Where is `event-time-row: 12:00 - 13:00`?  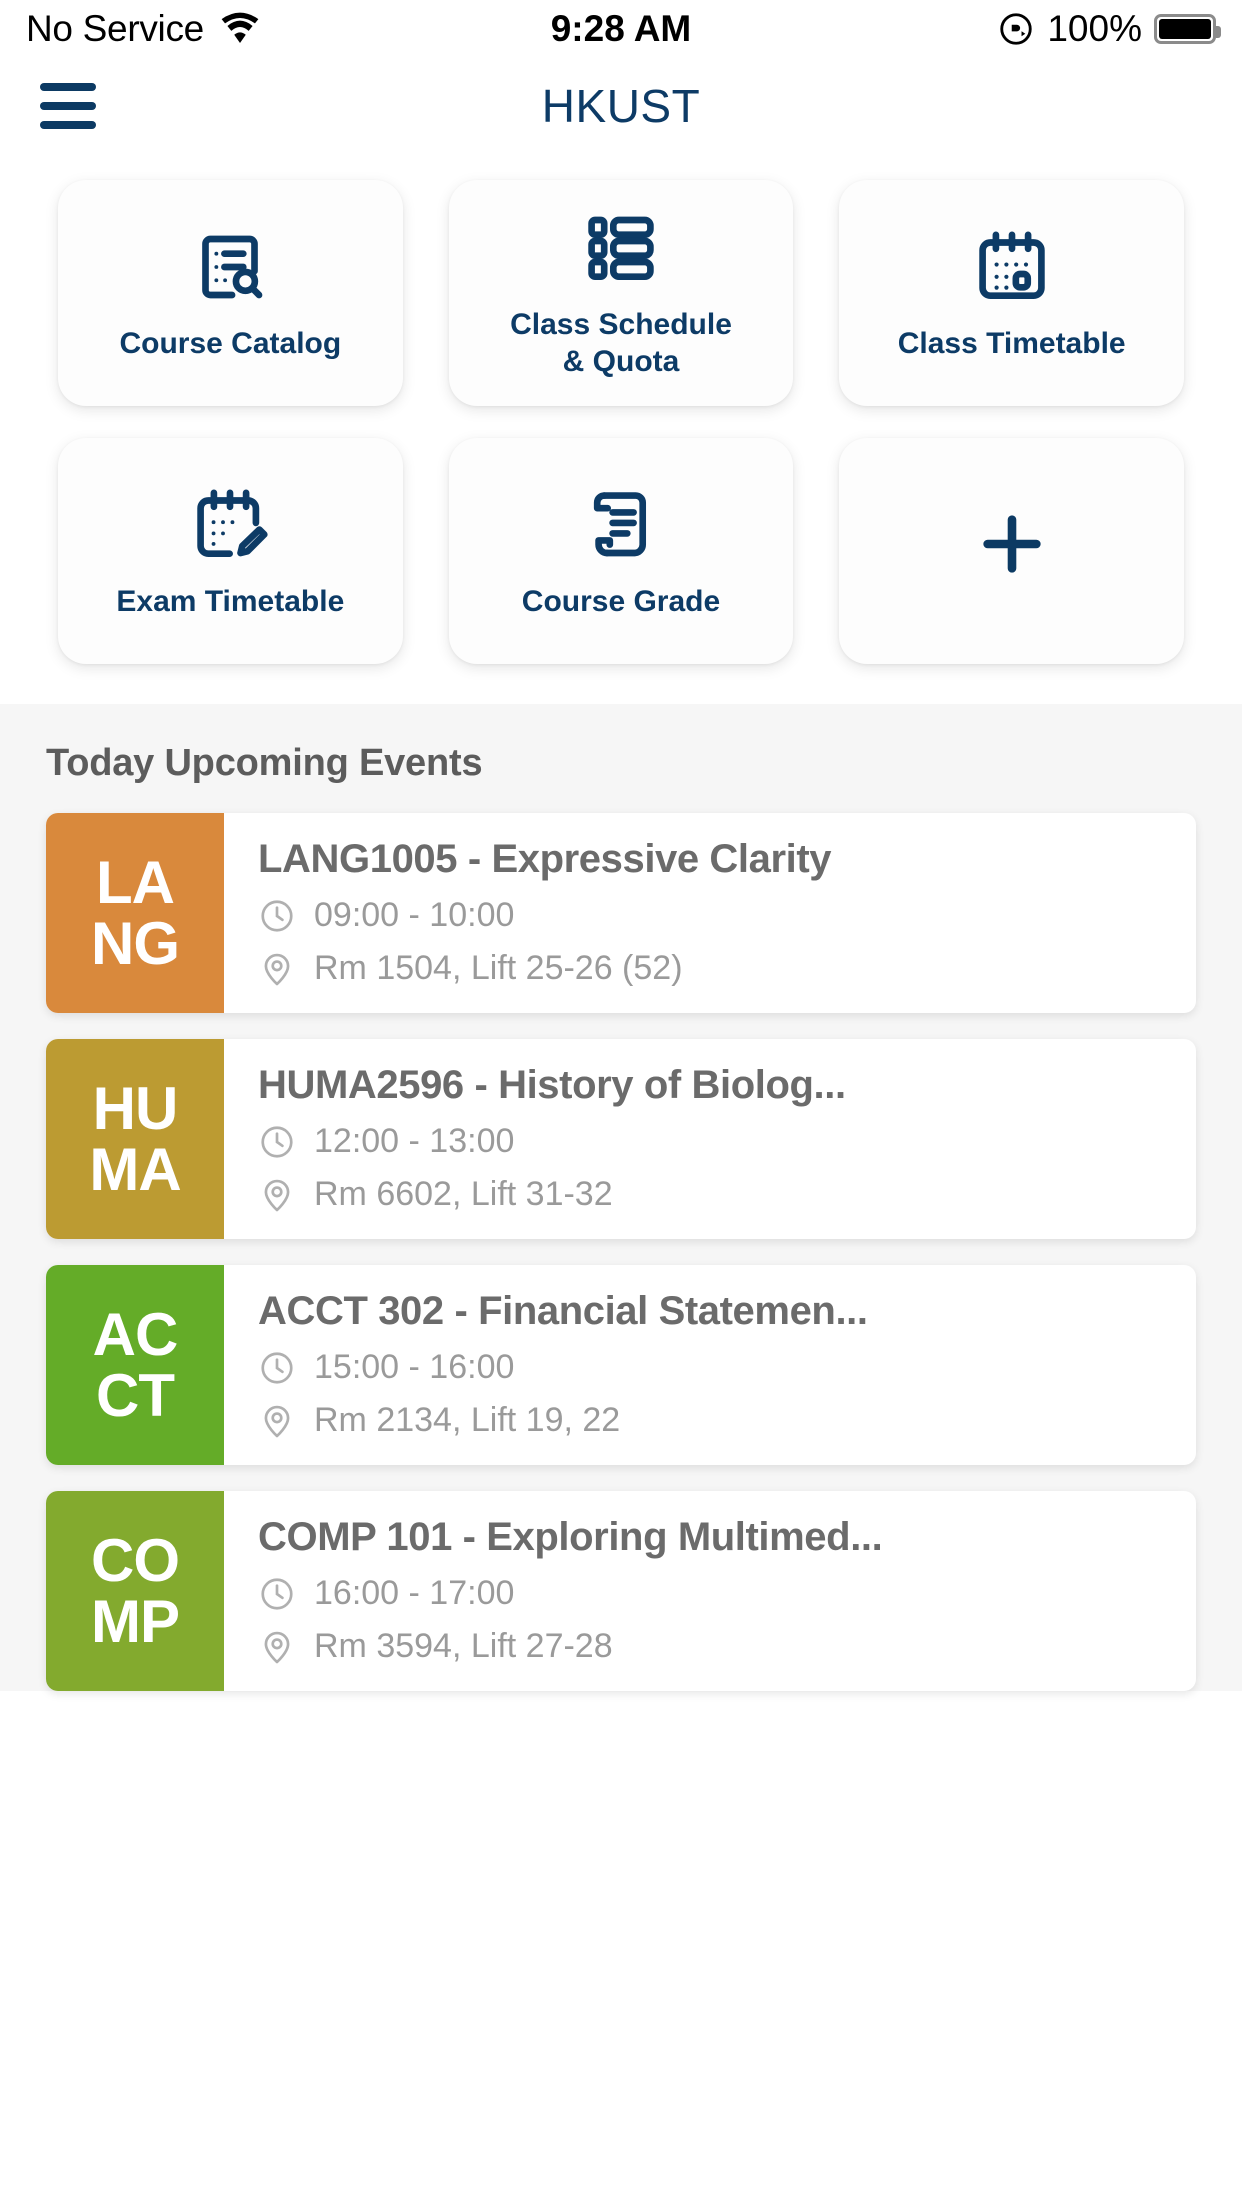
event-time-row: 12:00 - 13:00 is located at coordinates (712, 1141).